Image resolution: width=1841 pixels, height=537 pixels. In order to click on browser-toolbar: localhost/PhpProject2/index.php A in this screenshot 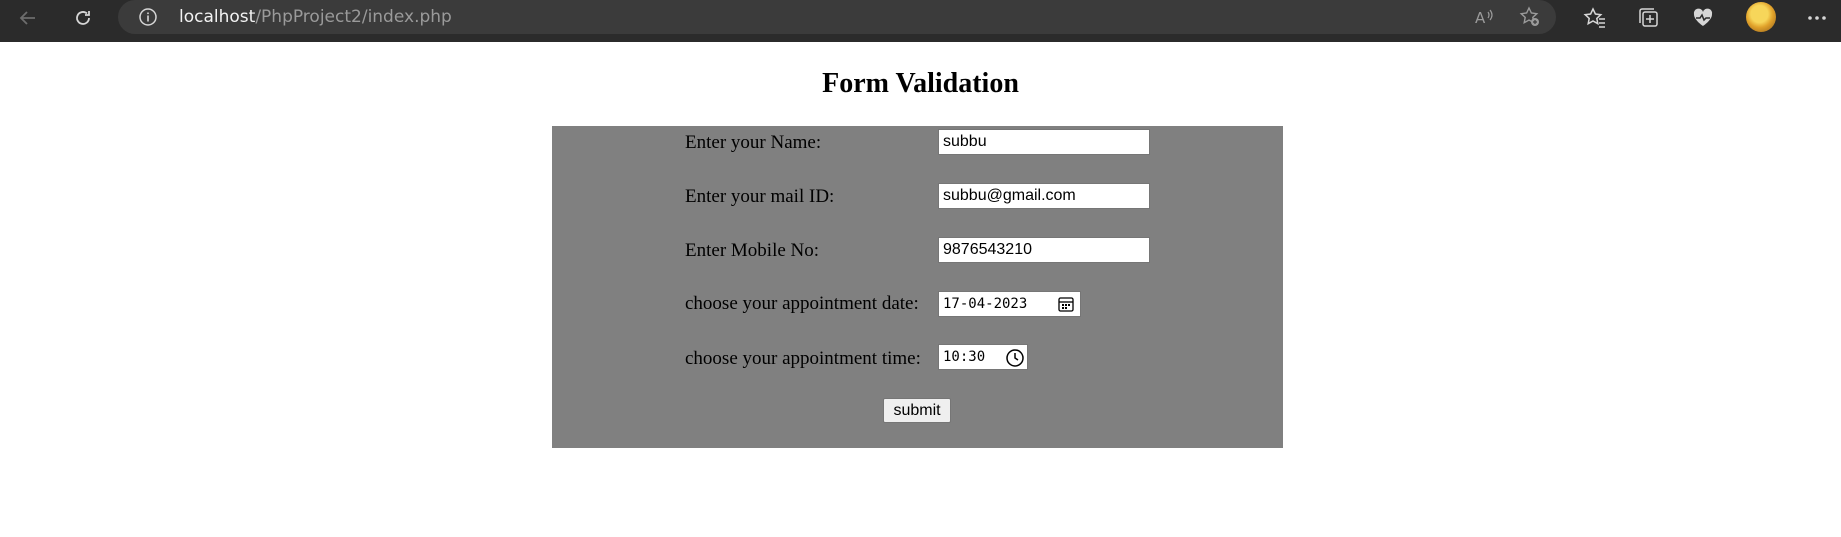, I will do `click(920, 21)`.